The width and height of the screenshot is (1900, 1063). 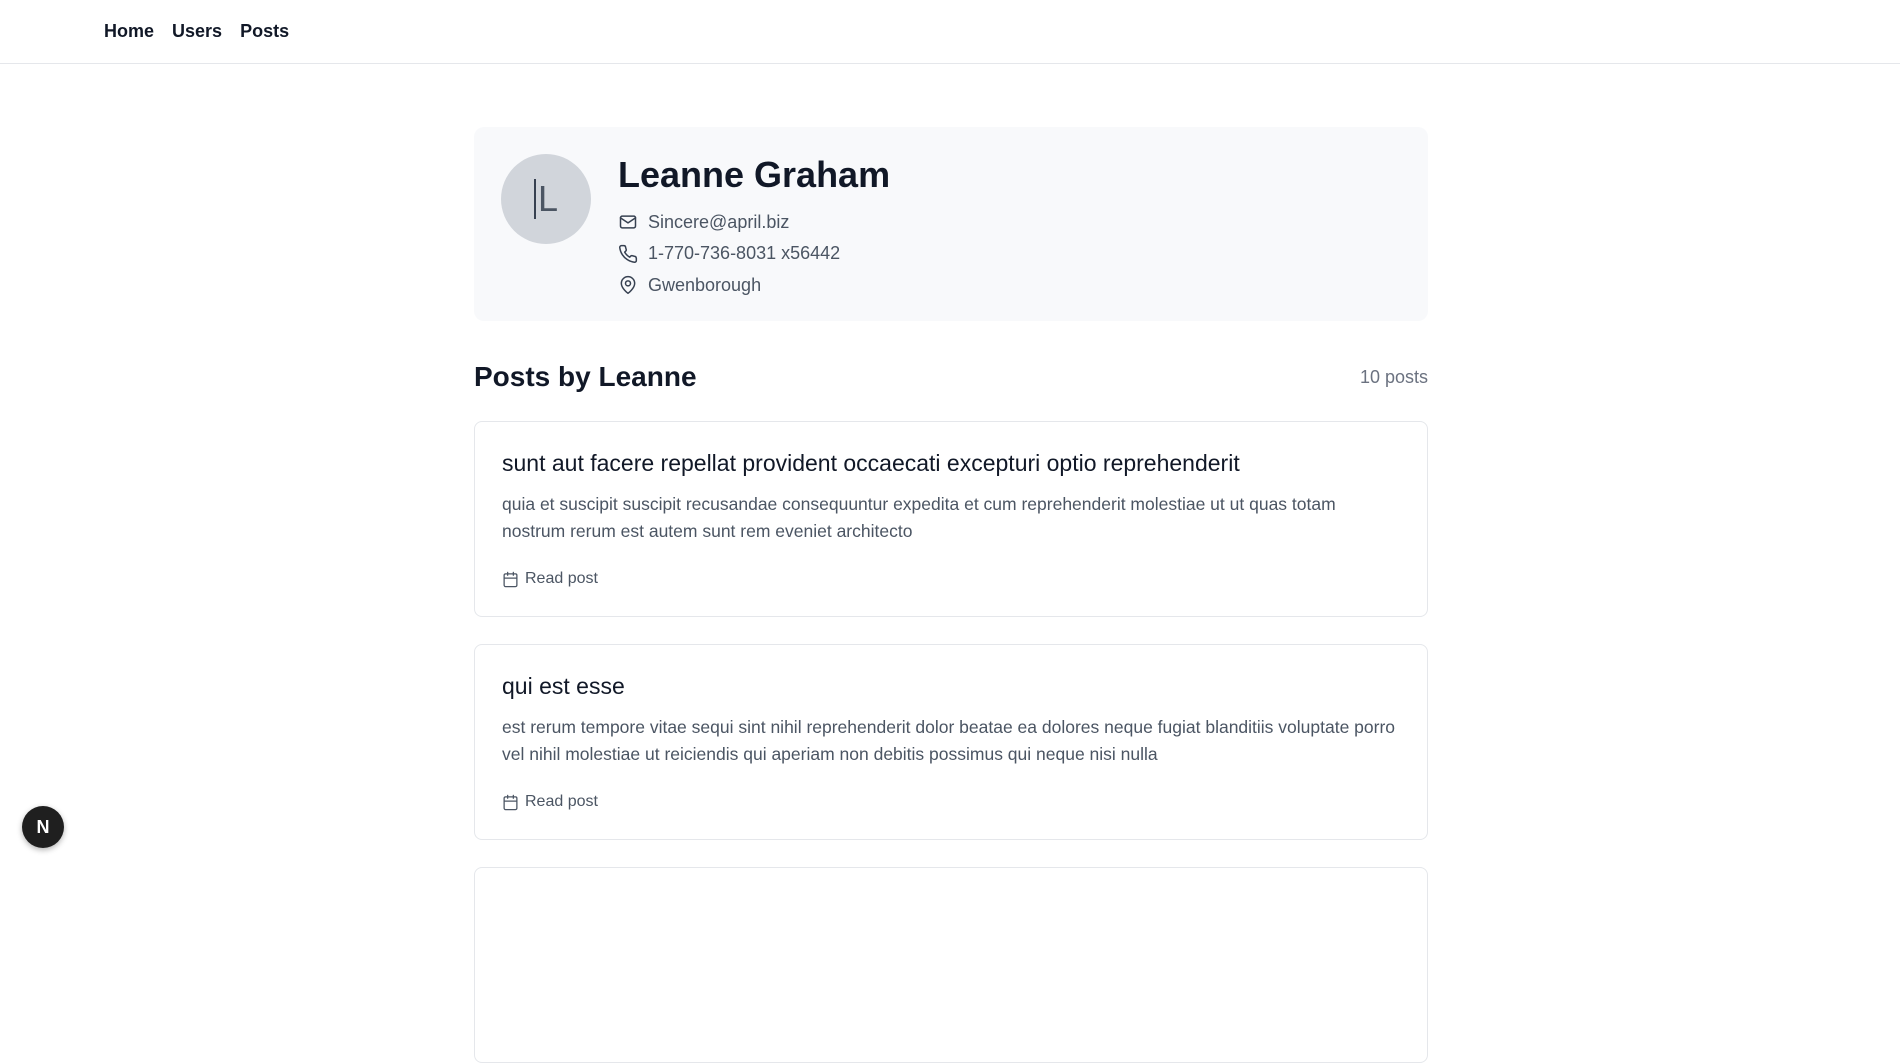 What do you see at coordinates (754, 174) in the screenshot?
I see `profile-name: Leanne Graham` at bounding box center [754, 174].